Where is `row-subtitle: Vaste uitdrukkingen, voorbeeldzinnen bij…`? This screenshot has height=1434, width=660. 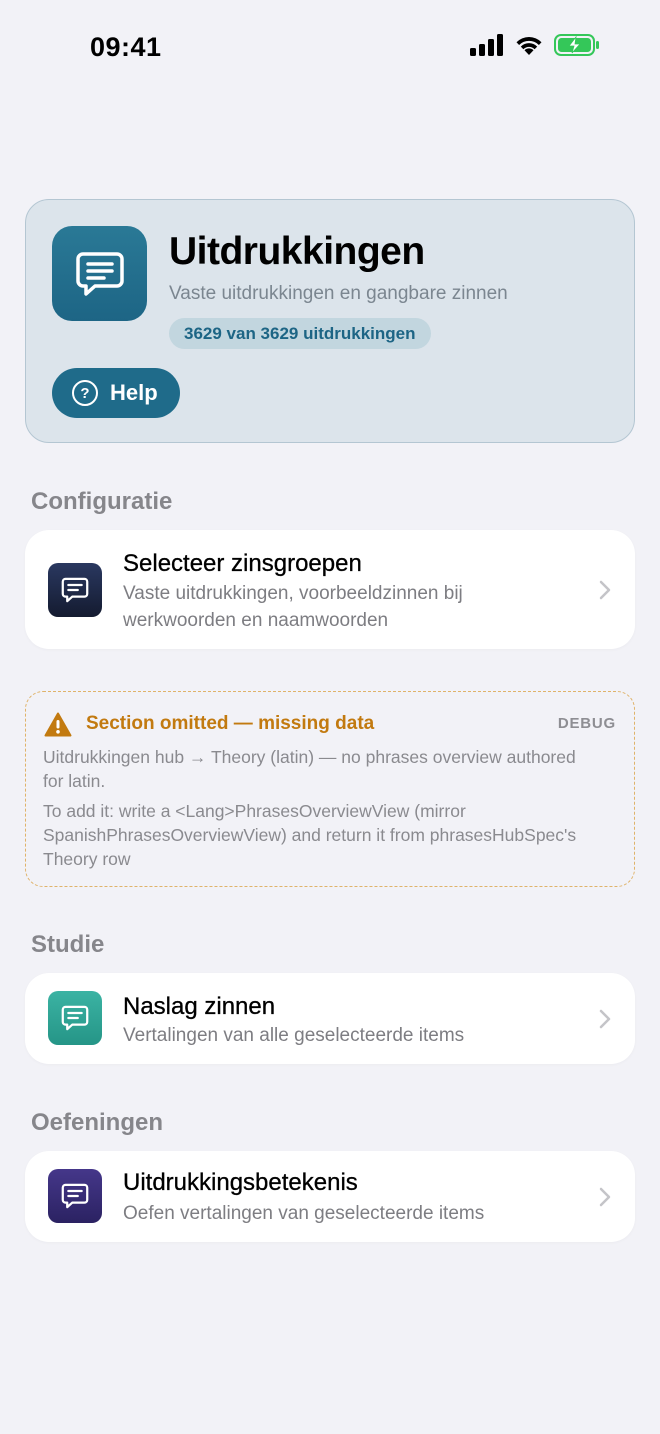 row-subtitle: Vaste uitdrukkingen, voorbeeldzinnen bij… is located at coordinates (293, 607).